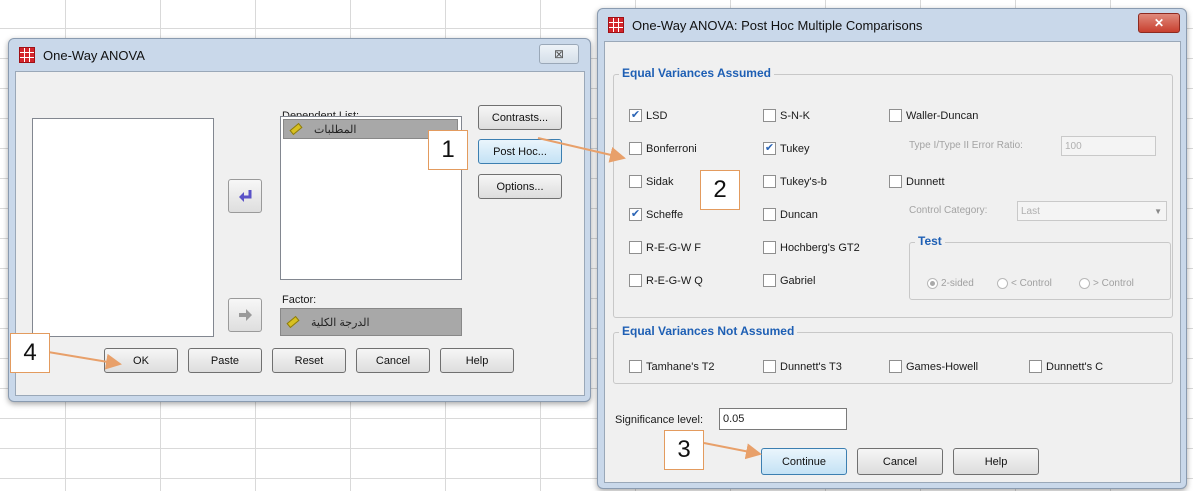 Image resolution: width=1193 pixels, height=491 pixels. What do you see at coordinates (581, 150) in the screenshot?
I see `callout-1-arrow` at bounding box center [581, 150].